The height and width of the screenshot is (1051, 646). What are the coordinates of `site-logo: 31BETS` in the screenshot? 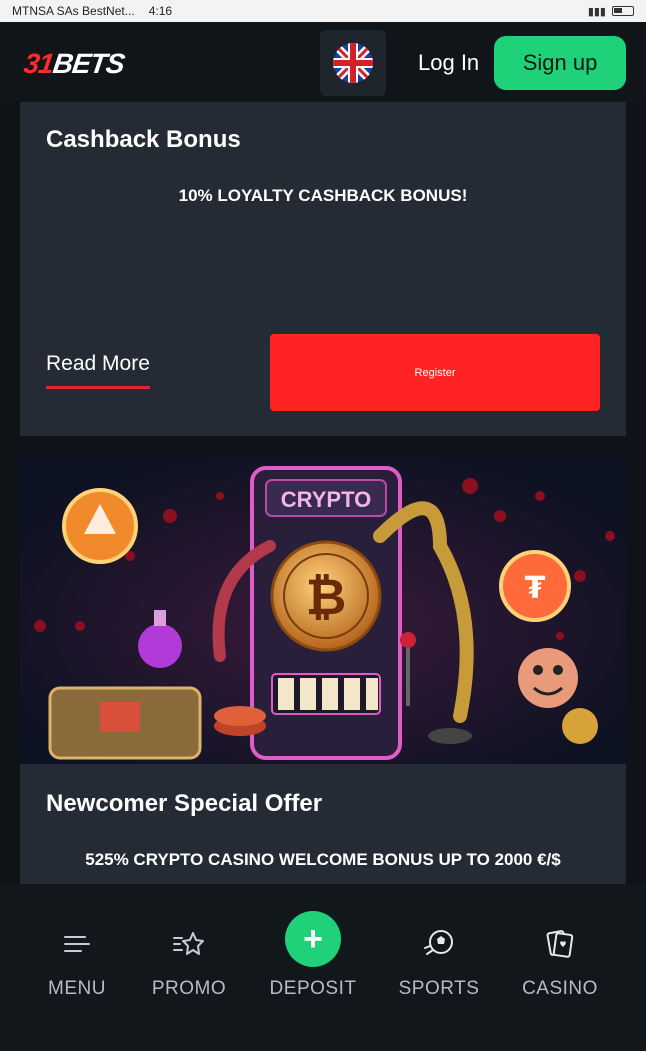 It's located at (74, 64).